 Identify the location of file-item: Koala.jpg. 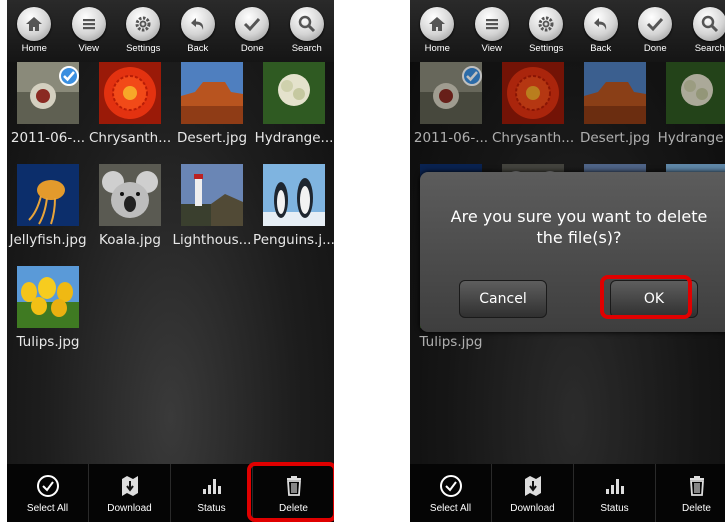
(130, 206).